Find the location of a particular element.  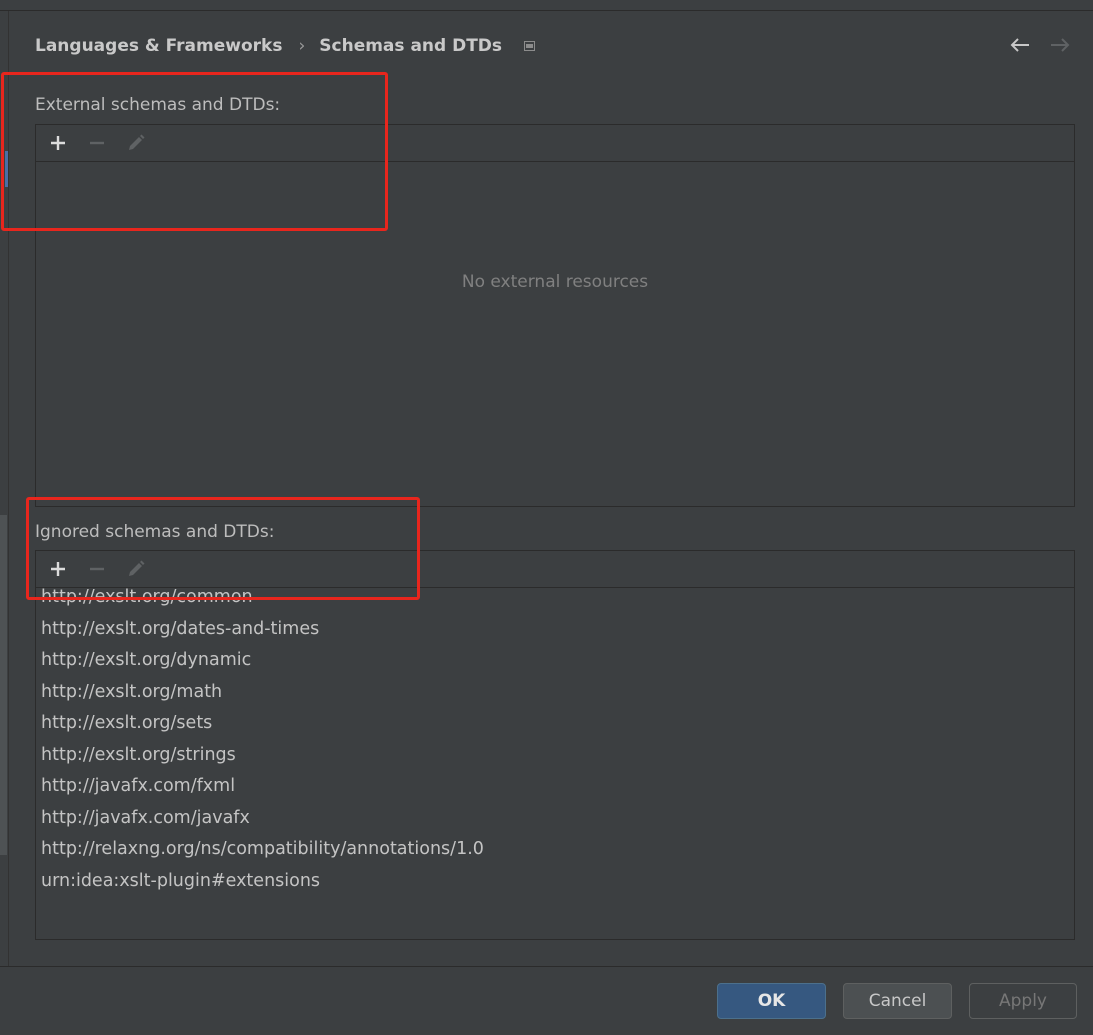

list-item: http://exslt.org/dates-and-times is located at coordinates (555, 630).